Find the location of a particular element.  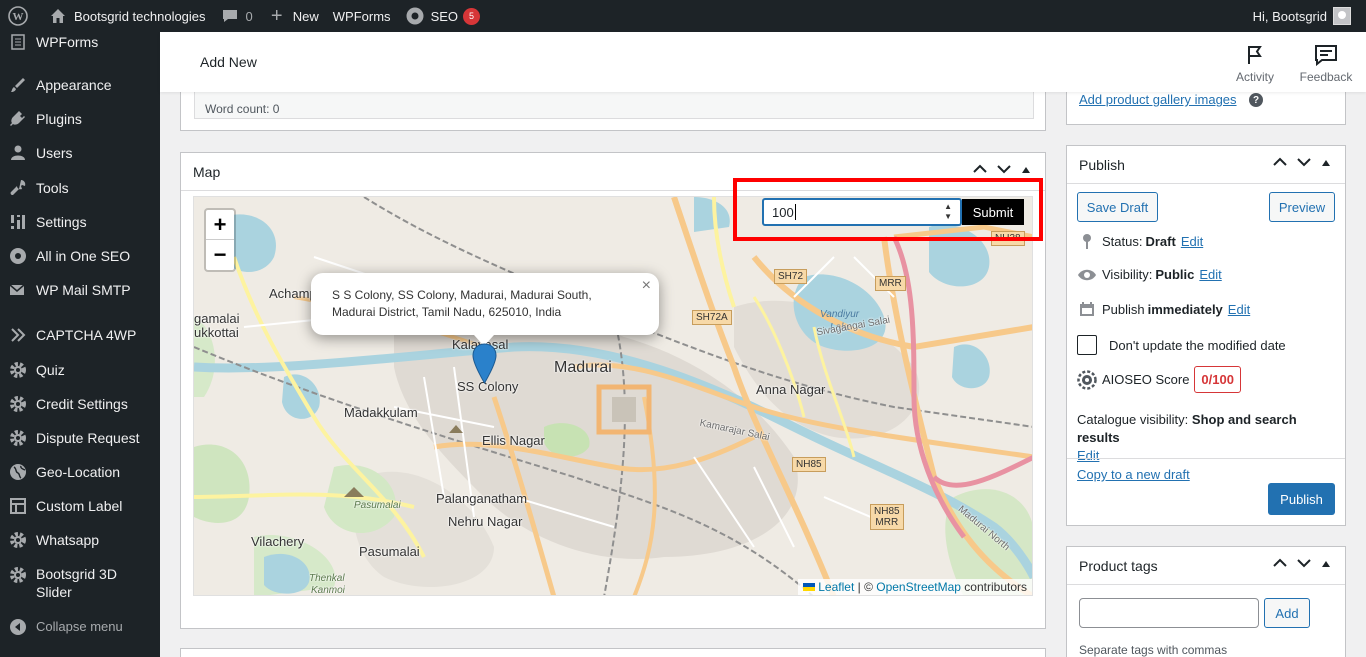

sidebar-item-custom-label: Custom Label is located at coordinates (80, 506).